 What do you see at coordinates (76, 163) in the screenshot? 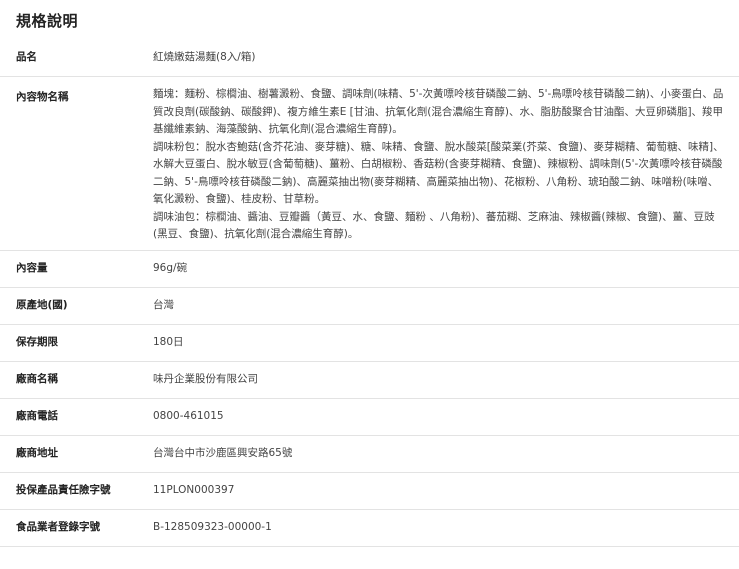
I see `row-label: 內容物名稱` at bounding box center [76, 163].